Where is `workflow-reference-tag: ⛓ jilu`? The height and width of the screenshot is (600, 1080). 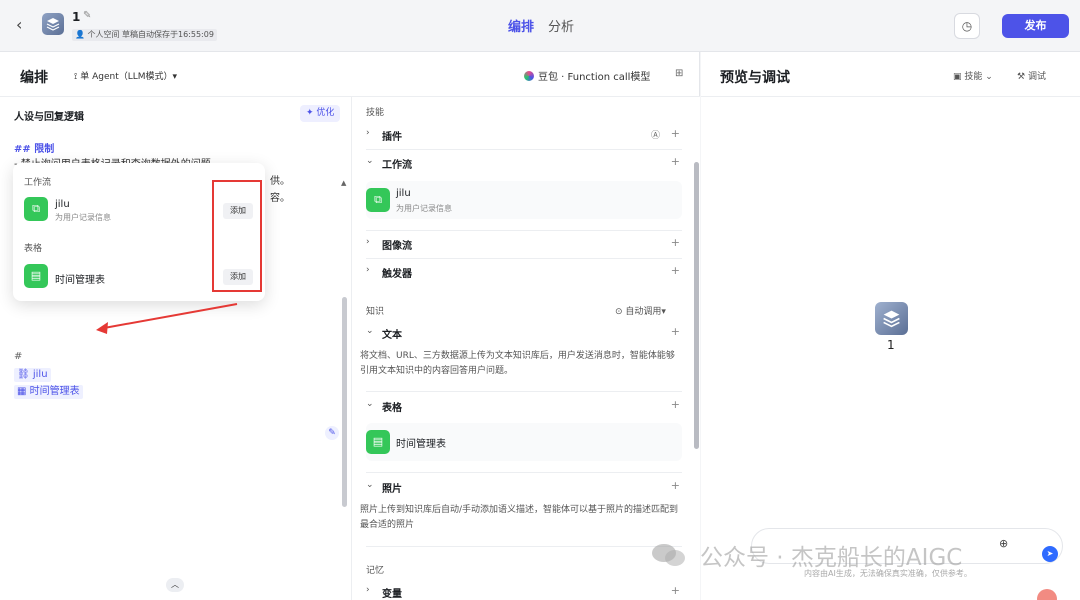
workflow-reference-tag: ⛓ jilu is located at coordinates (32, 375).